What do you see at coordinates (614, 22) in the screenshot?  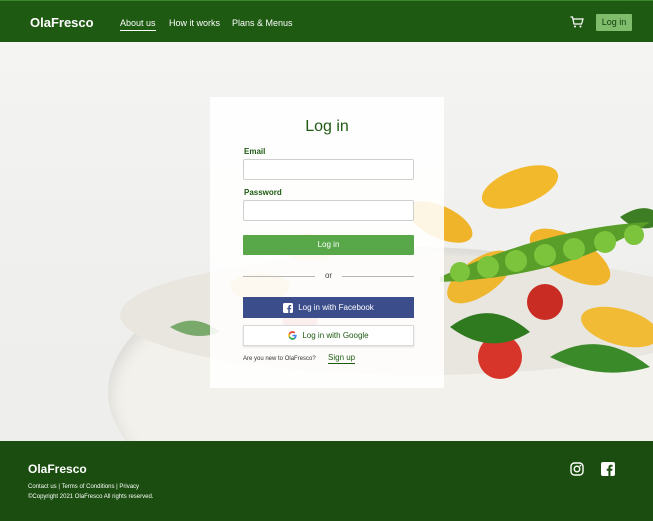 I see `nav-login-button: Log in` at bounding box center [614, 22].